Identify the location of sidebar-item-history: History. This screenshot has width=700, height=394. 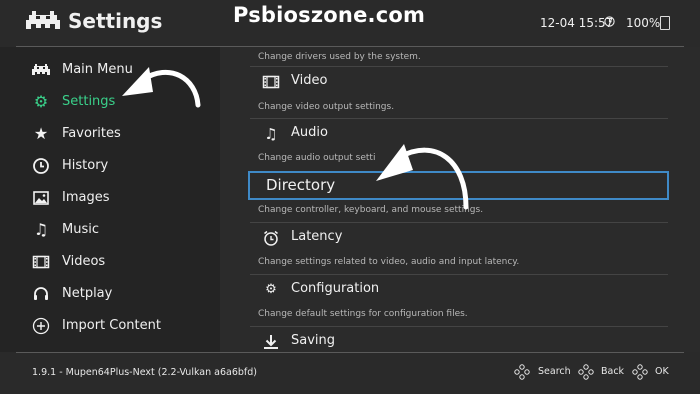
(110, 167).